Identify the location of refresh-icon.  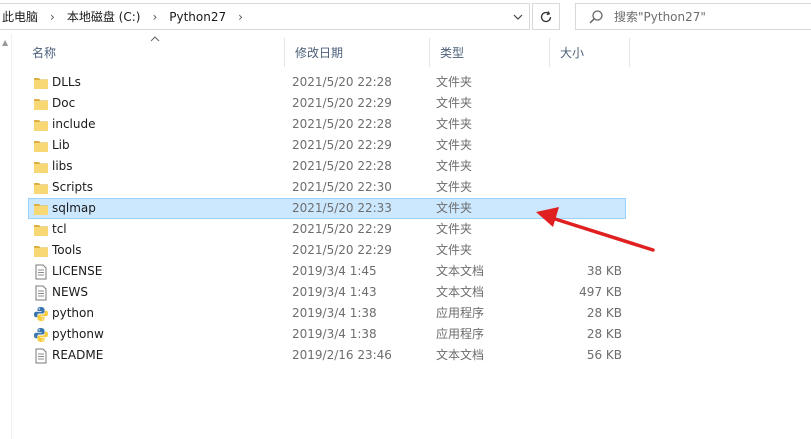
(546, 16).